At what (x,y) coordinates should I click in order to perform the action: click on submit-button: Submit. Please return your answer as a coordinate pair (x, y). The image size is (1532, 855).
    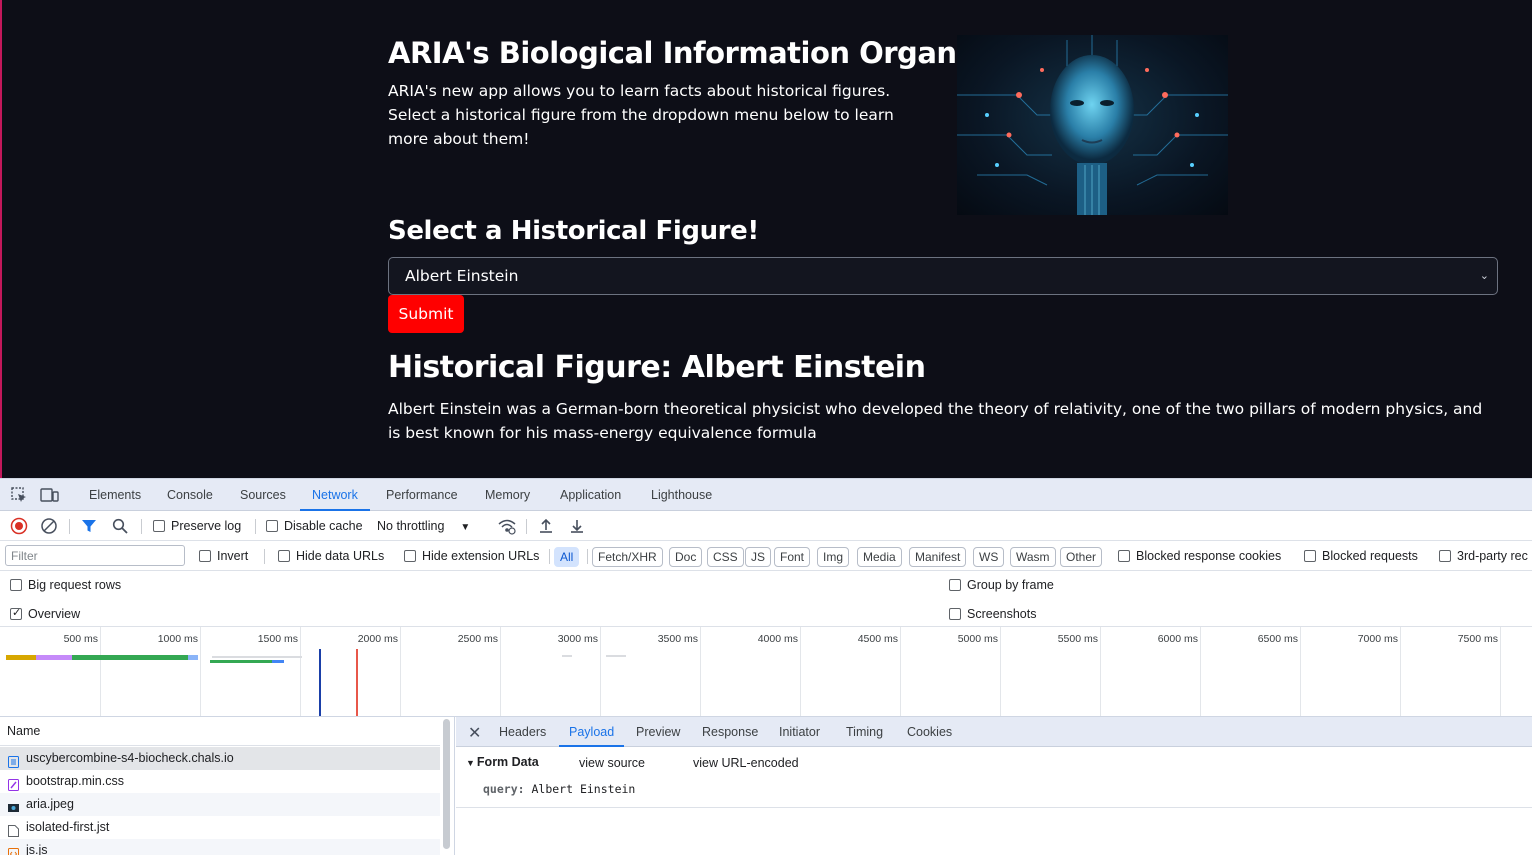
    Looking at the image, I should click on (426, 314).